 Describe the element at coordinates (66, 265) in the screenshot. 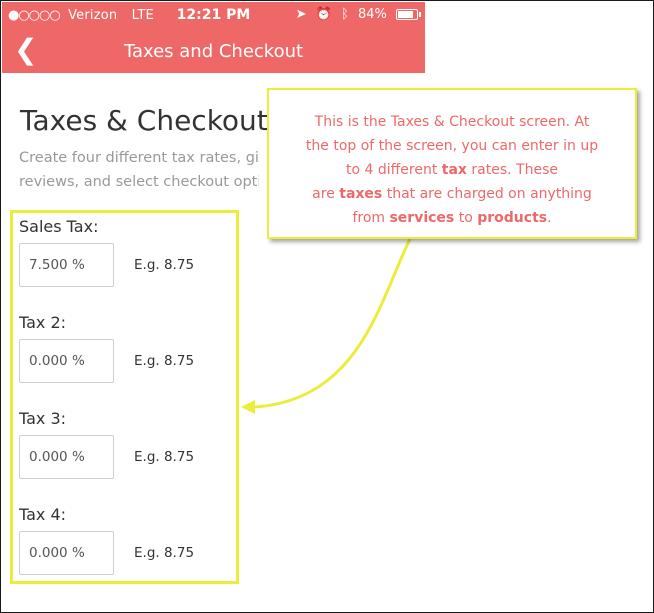

I see `sales-tax-input` at that location.